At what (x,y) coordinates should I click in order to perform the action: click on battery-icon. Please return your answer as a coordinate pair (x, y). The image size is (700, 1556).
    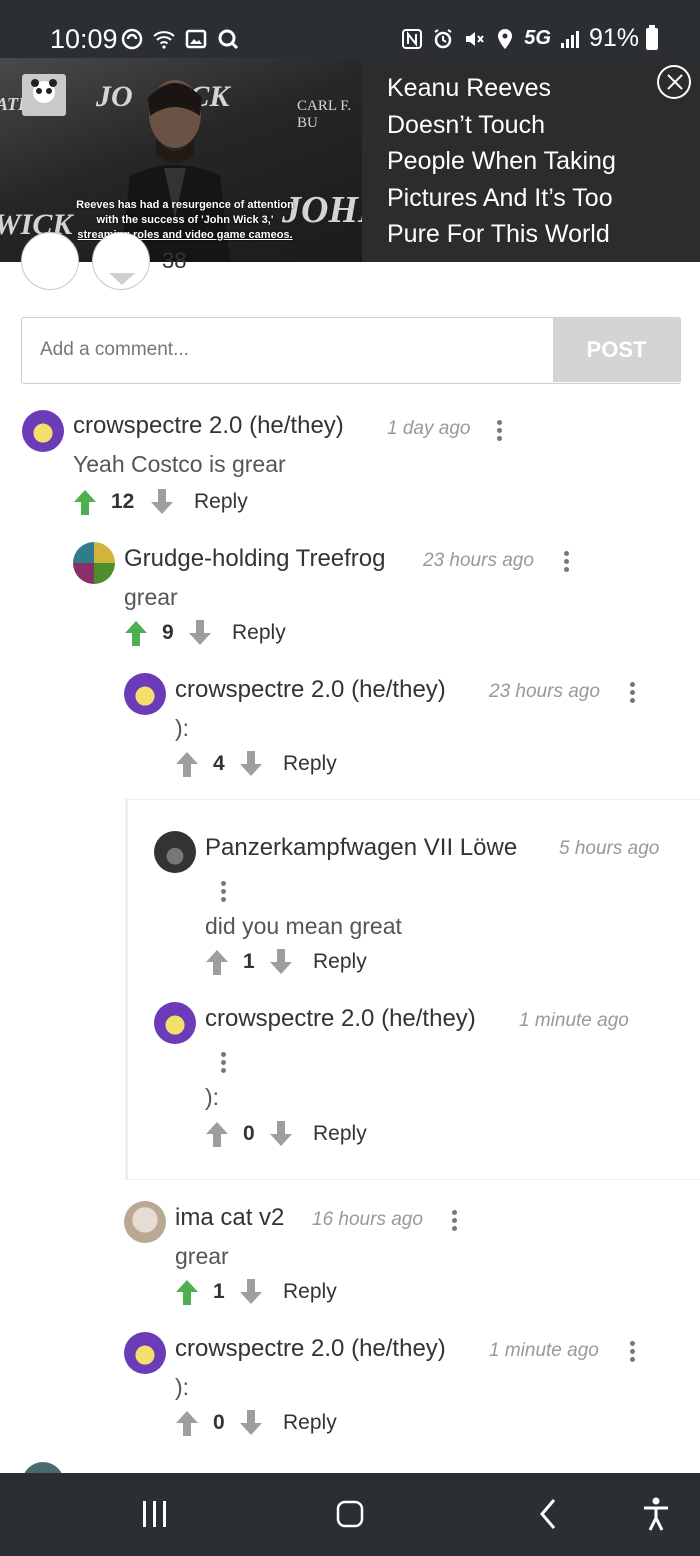
    Looking at the image, I should click on (652, 37).